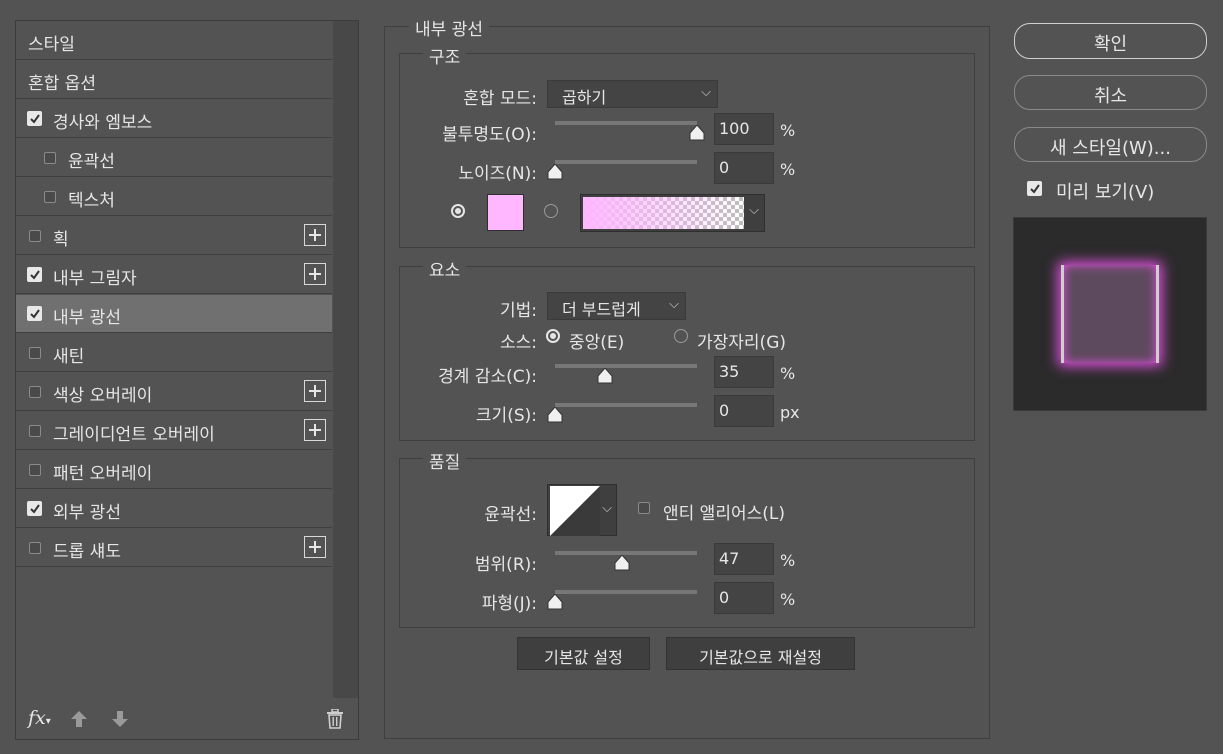 The height and width of the screenshot is (754, 1223). What do you see at coordinates (626, 366) in the screenshot?
I see `choke-slider-track` at bounding box center [626, 366].